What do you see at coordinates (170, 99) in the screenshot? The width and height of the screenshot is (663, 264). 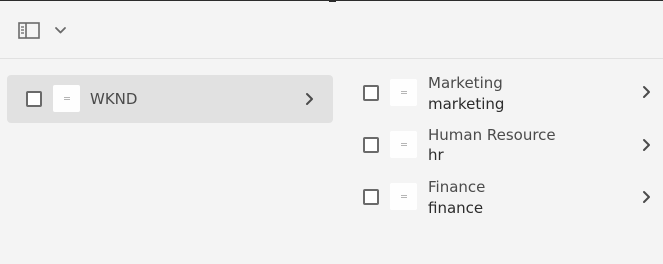 I see `list-item-wknd: WKND` at bounding box center [170, 99].